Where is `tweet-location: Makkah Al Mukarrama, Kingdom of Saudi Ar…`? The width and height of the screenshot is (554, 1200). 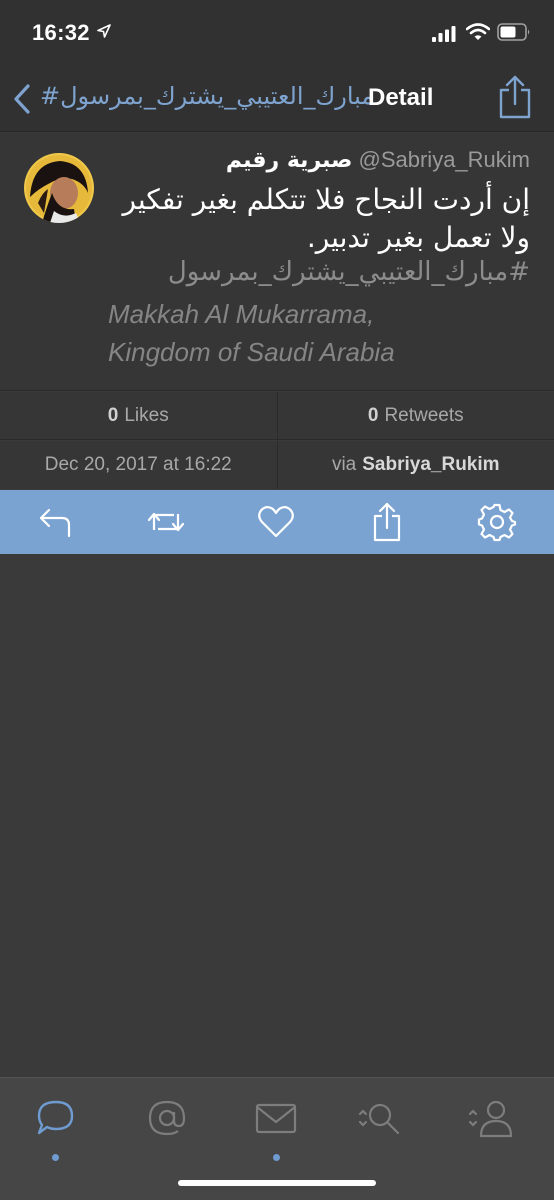 tweet-location: Makkah Al Mukarrama, Kingdom of Saudi Ar… is located at coordinates (251, 333).